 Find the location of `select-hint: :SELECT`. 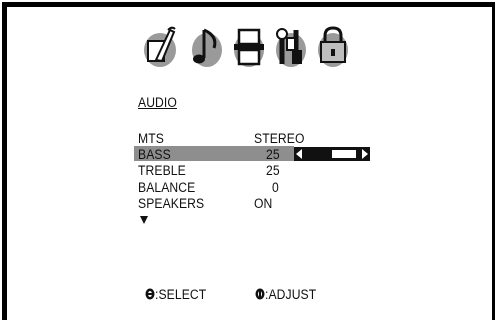

select-hint: :SELECT is located at coordinates (181, 294).